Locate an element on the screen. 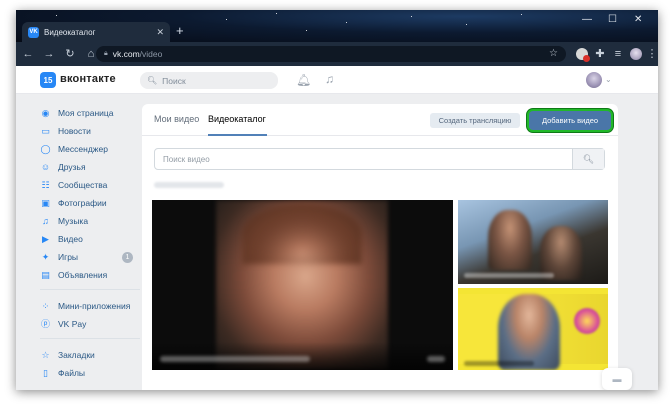  gamepad-icon: ✦ is located at coordinates (45, 256).